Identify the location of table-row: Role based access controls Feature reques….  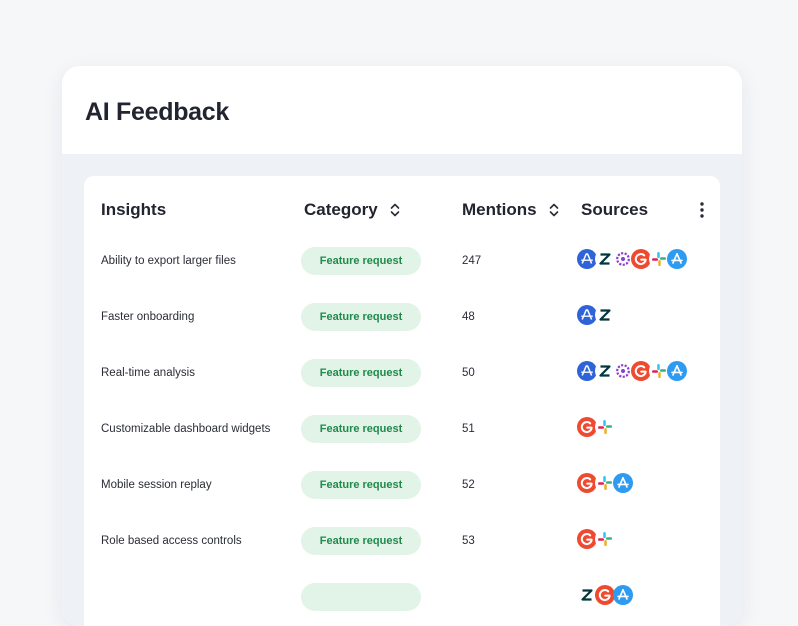
(402, 542).